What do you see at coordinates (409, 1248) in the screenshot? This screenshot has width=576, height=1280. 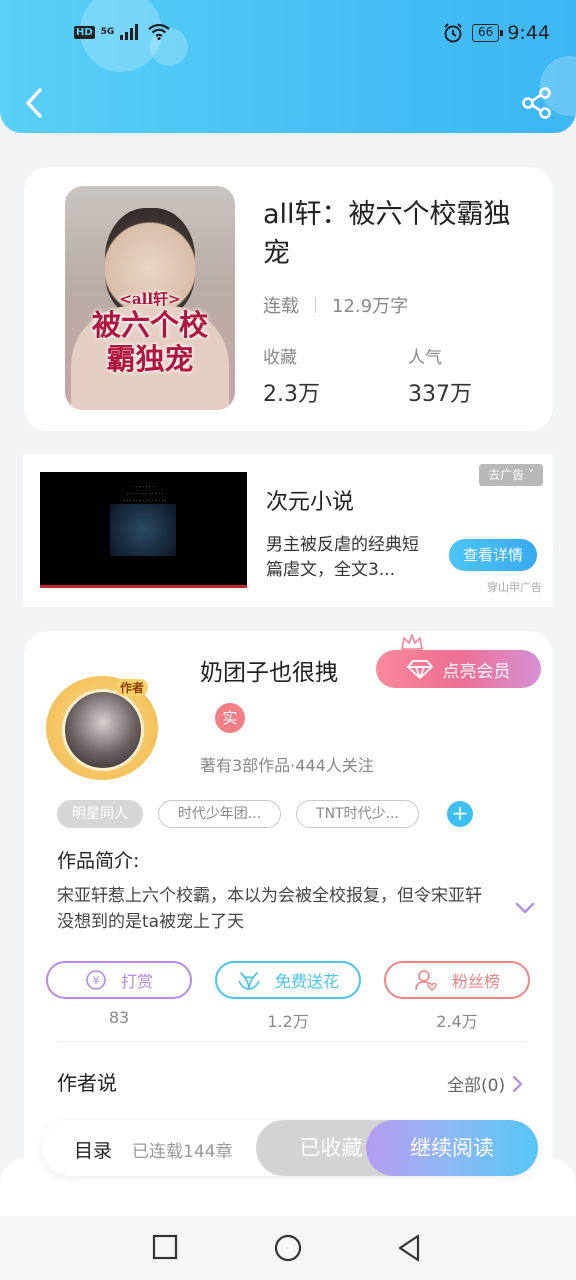 I see `back-nav-icon` at bounding box center [409, 1248].